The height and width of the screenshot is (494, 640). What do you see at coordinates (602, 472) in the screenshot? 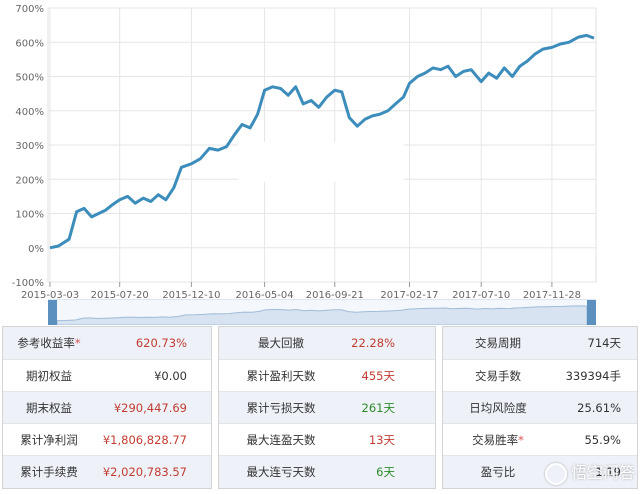
I see `watermark-text: 悟空问答` at bounding box center [602, 472].